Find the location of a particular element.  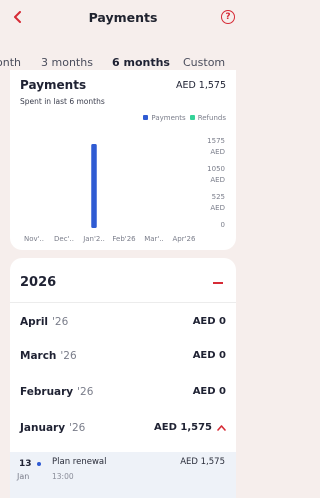

help-button: ? is located at coordinates (228, 17).